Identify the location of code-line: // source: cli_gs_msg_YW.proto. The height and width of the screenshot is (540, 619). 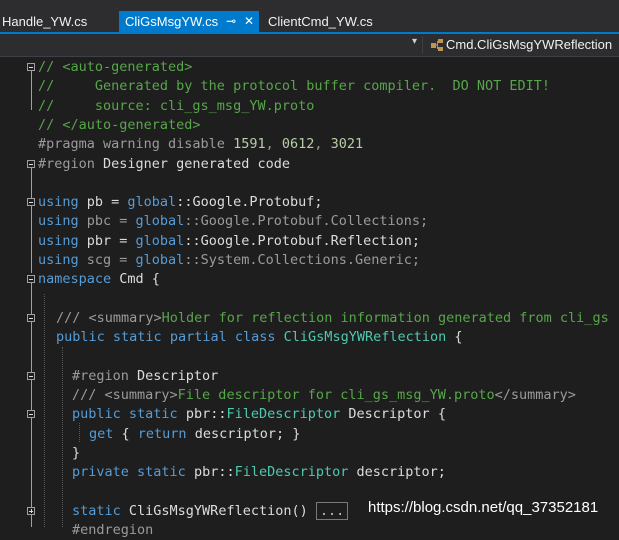
(309, 106).